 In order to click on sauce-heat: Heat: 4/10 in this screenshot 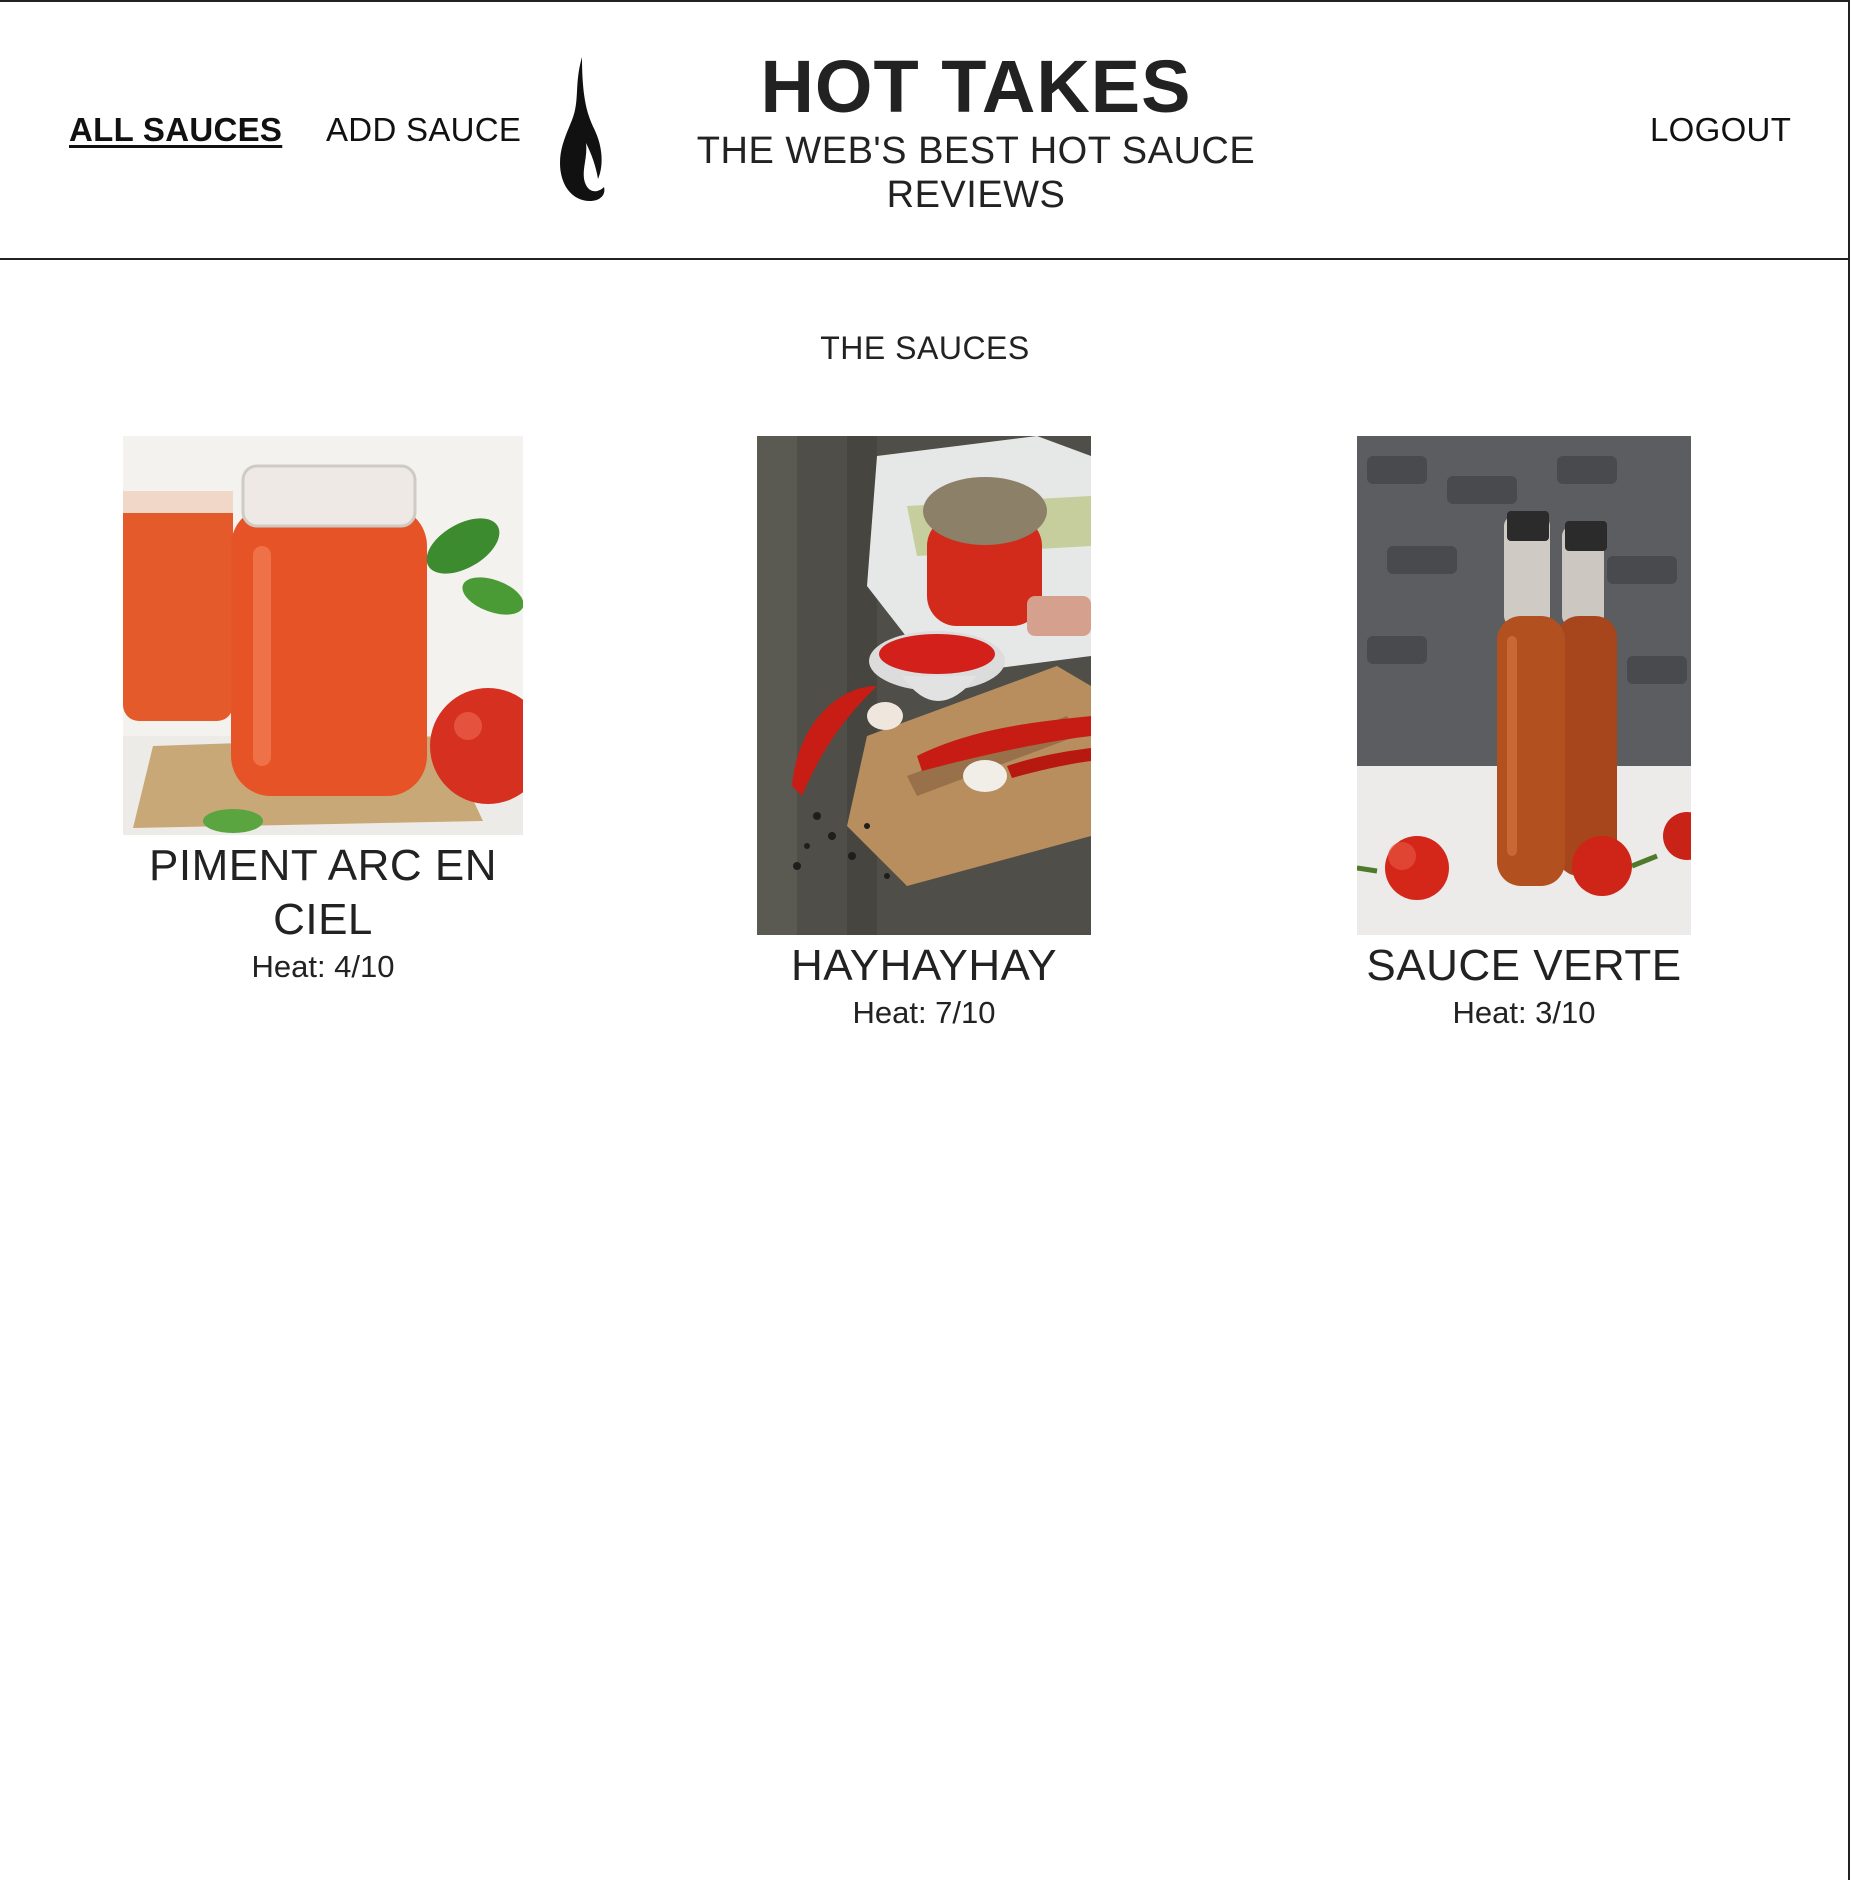, I will do `click(323, 966)`.